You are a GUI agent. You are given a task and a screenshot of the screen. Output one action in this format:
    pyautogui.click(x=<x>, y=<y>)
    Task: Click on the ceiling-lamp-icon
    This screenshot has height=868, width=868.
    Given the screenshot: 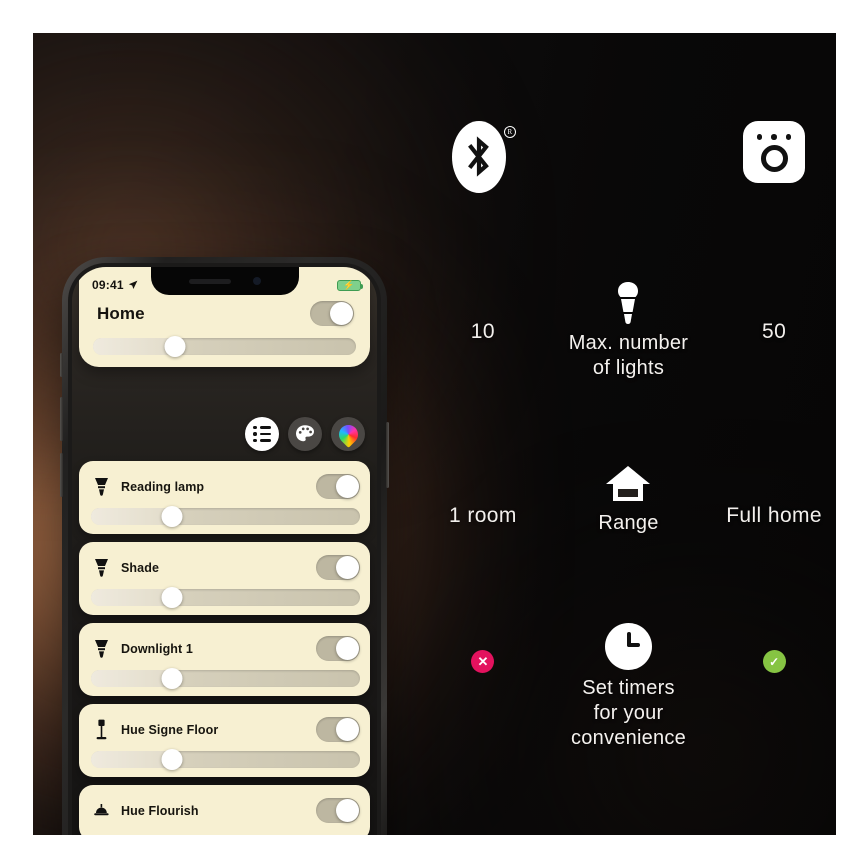 What is the action you would take?
    pyautogui.click(x=101, y=810)
    